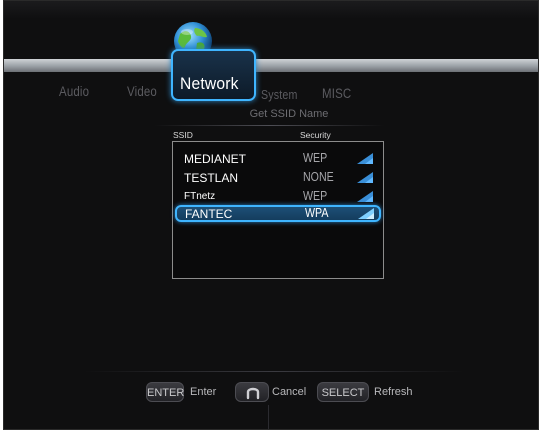 The height and width of the screenshot is (434, 543). What do you see at coordinates (343, 392) in the screenshot?
I see `select-key-button: SELECT` at bounding box center [343, 392].